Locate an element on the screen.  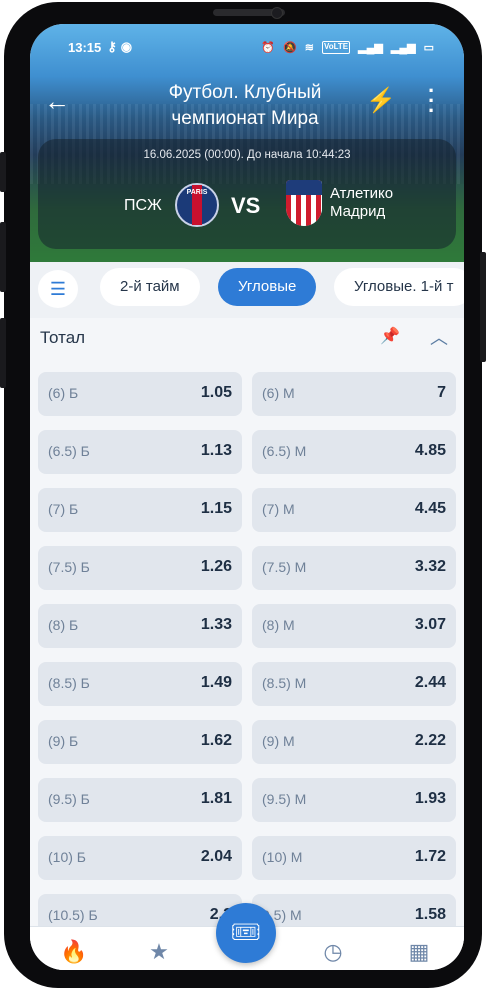
battery-icon: ▭ is located at coordinates (428, 47).